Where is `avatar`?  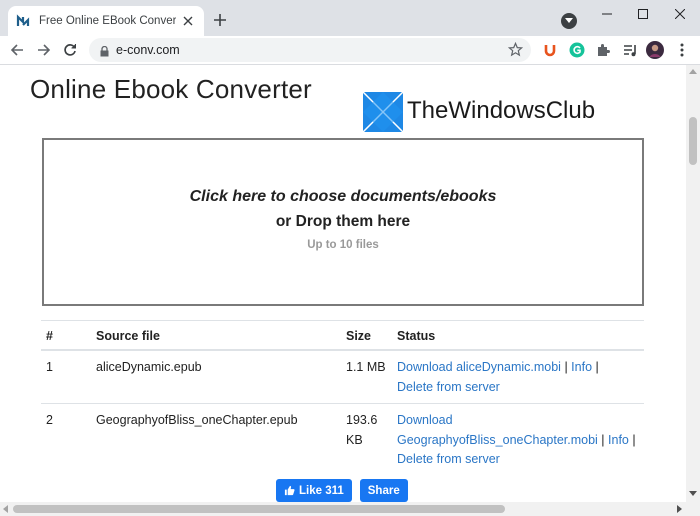 avatar is located at coordinates (655, 50).